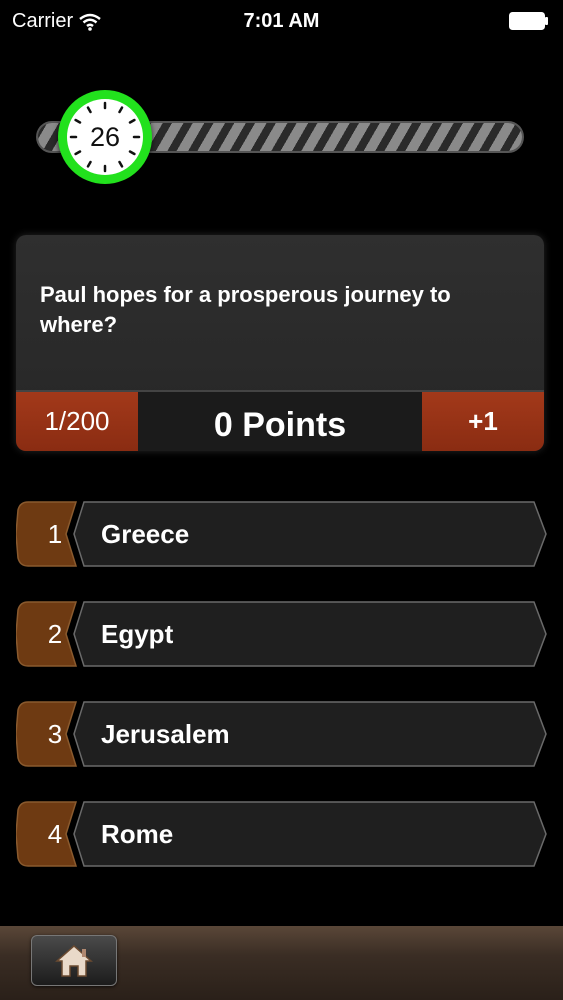 The image size is (563, 1000). Describe the element at coordinates (280, 425) in the screenshot. I see `points-display: 0 Points` at that location.